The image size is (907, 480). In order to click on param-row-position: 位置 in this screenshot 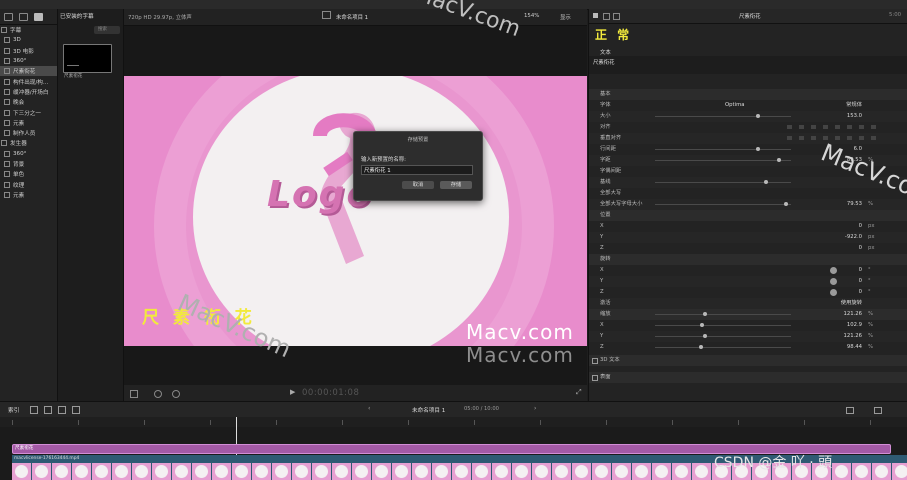, I will do `click(748, 215)`.